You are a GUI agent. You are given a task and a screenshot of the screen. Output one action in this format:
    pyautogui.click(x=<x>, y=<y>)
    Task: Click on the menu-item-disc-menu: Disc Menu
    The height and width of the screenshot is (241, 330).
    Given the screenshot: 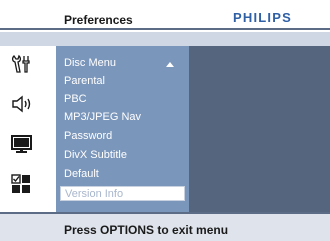 What is the action you would take?
    pyautogui.click(x=90, y=63)
    